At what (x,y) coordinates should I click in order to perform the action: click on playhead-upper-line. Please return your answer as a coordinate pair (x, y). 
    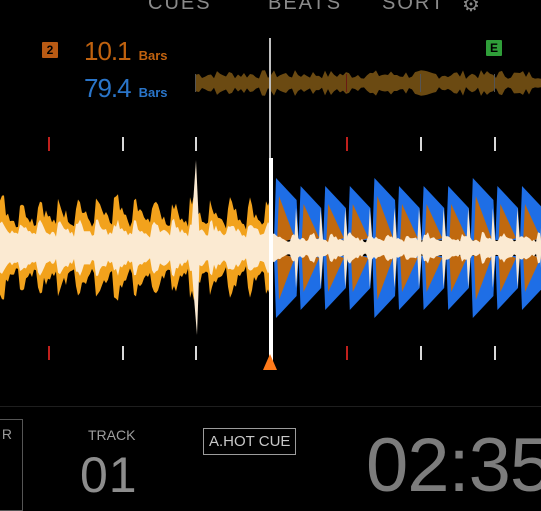
    Looking at the image, I should click on (270, 98).